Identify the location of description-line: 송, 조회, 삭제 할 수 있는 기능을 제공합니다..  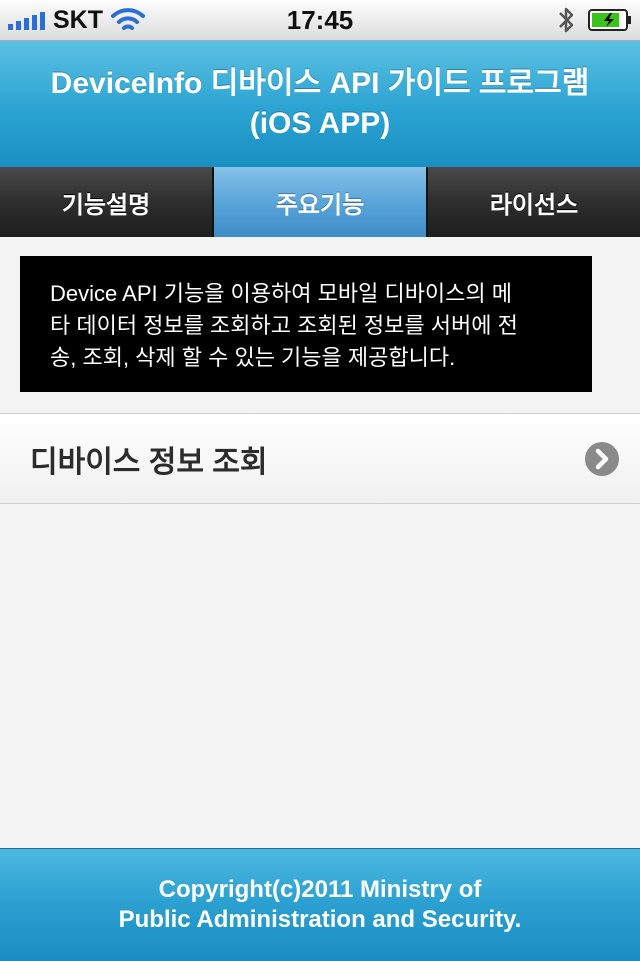
(253, 357).